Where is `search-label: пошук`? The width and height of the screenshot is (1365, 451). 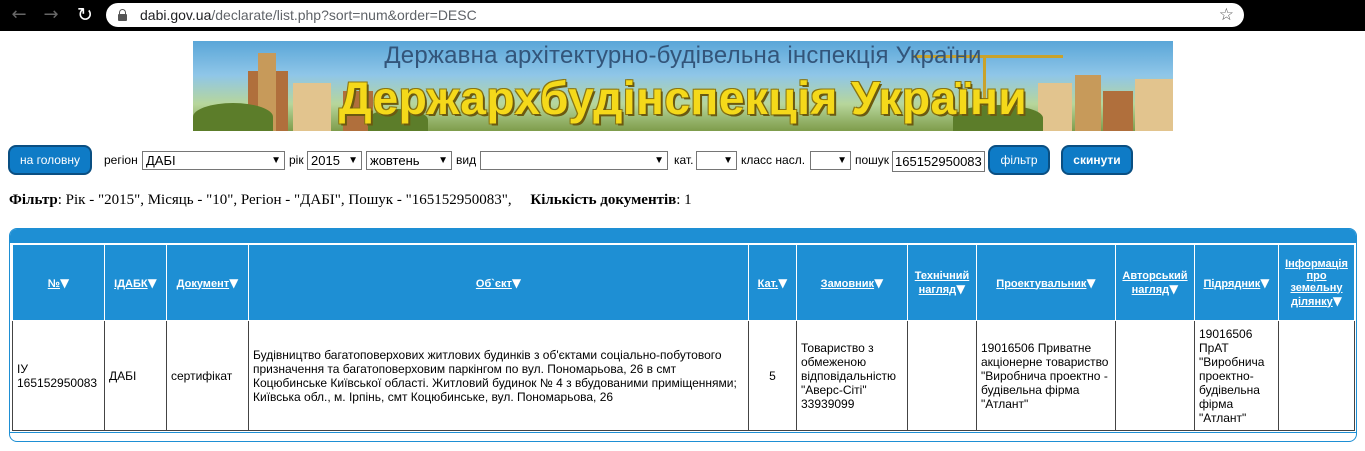 search-label: пошук is located at coordinates (872, 160).